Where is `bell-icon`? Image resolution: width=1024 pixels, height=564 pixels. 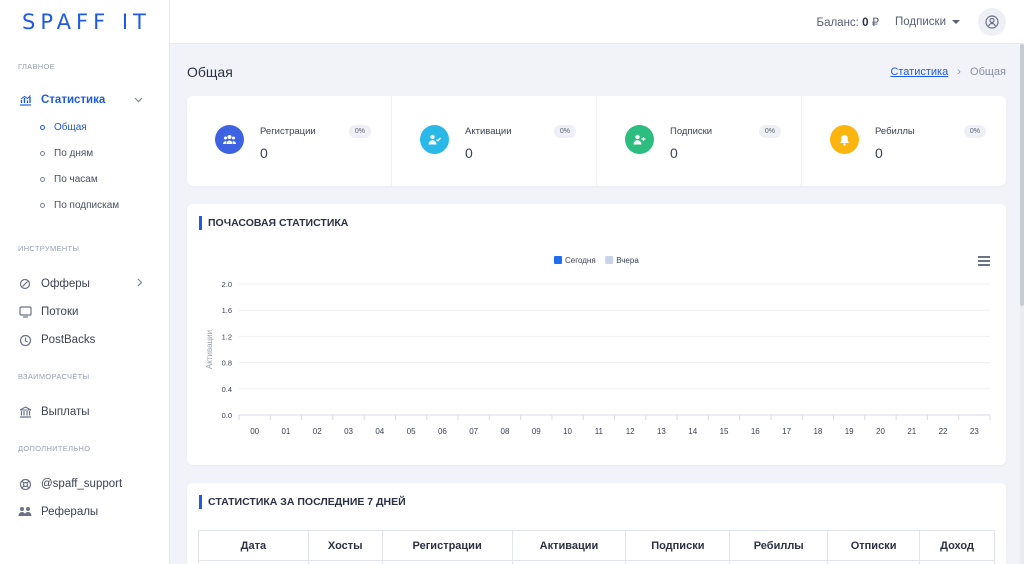 bell-icon is located at coordinates (844, 139).